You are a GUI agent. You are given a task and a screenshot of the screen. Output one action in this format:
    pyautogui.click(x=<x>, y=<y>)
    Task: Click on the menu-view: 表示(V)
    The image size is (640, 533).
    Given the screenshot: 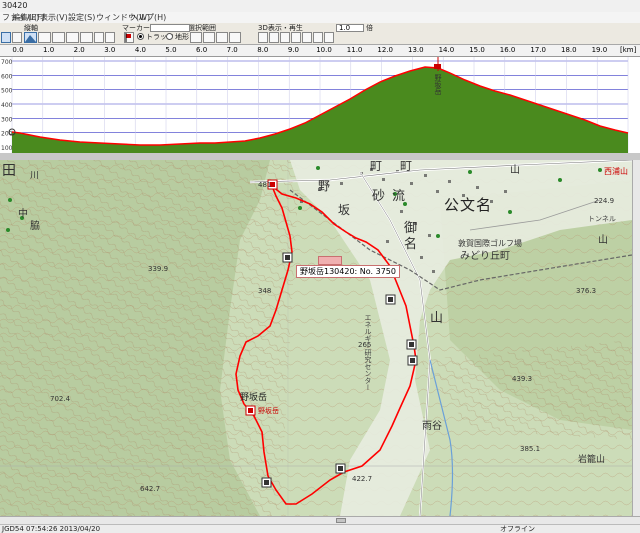 What is the action you would take?
    pyautogui.click(x=54, y=17)
    